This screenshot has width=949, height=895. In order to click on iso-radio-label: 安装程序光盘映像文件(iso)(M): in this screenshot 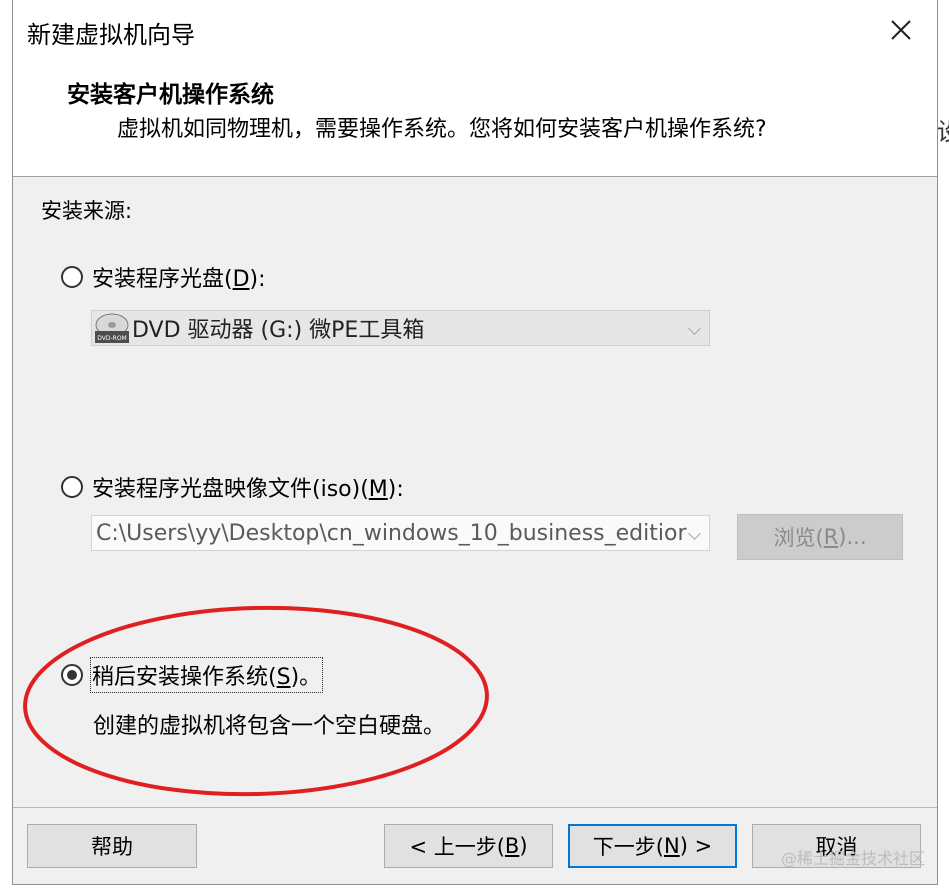, I will do `click(248, 489)`.